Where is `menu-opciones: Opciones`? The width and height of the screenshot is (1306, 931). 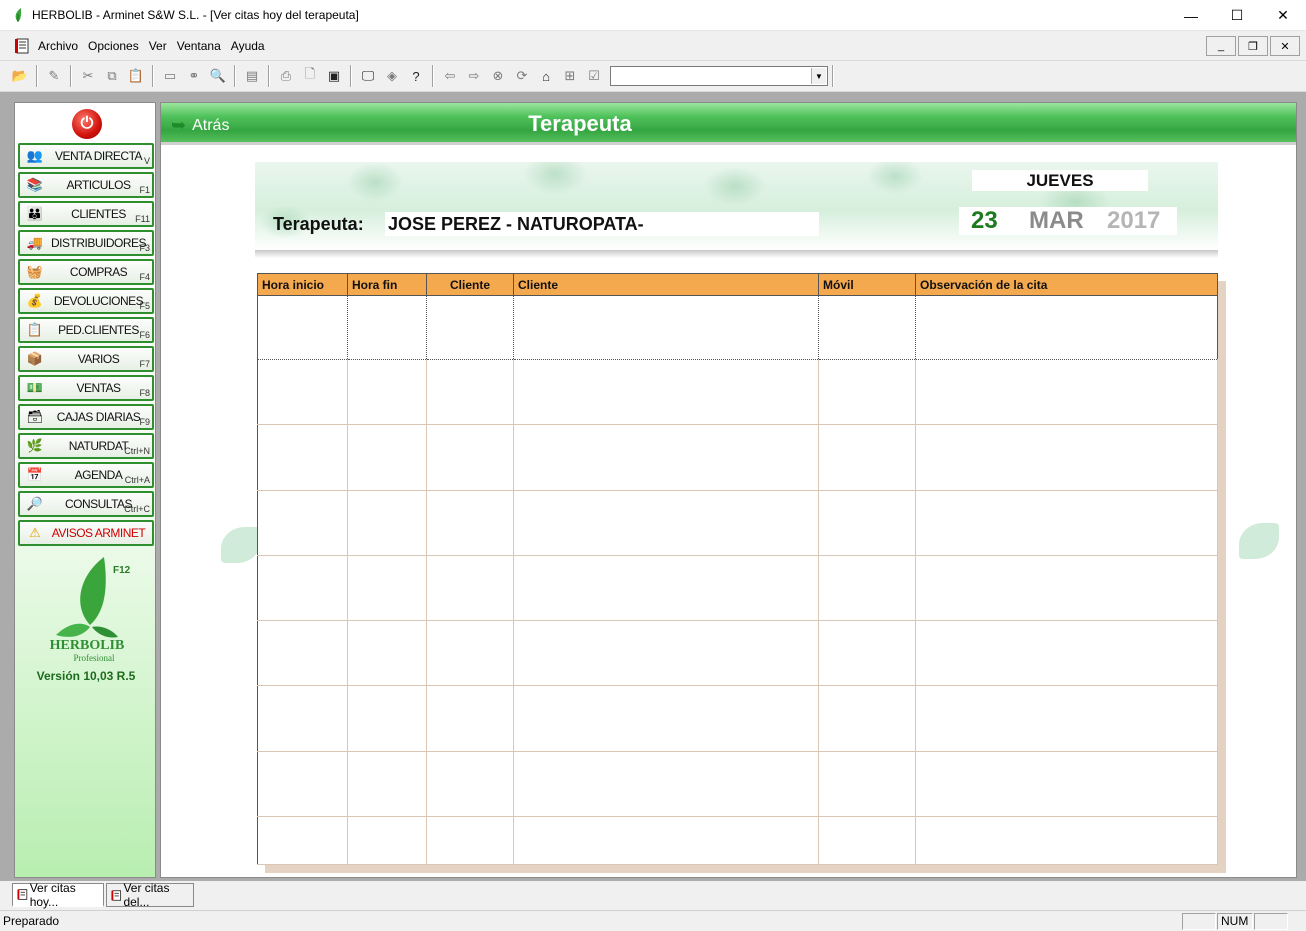 menu-opciones: Opciones is located at coordinates (113, 46).